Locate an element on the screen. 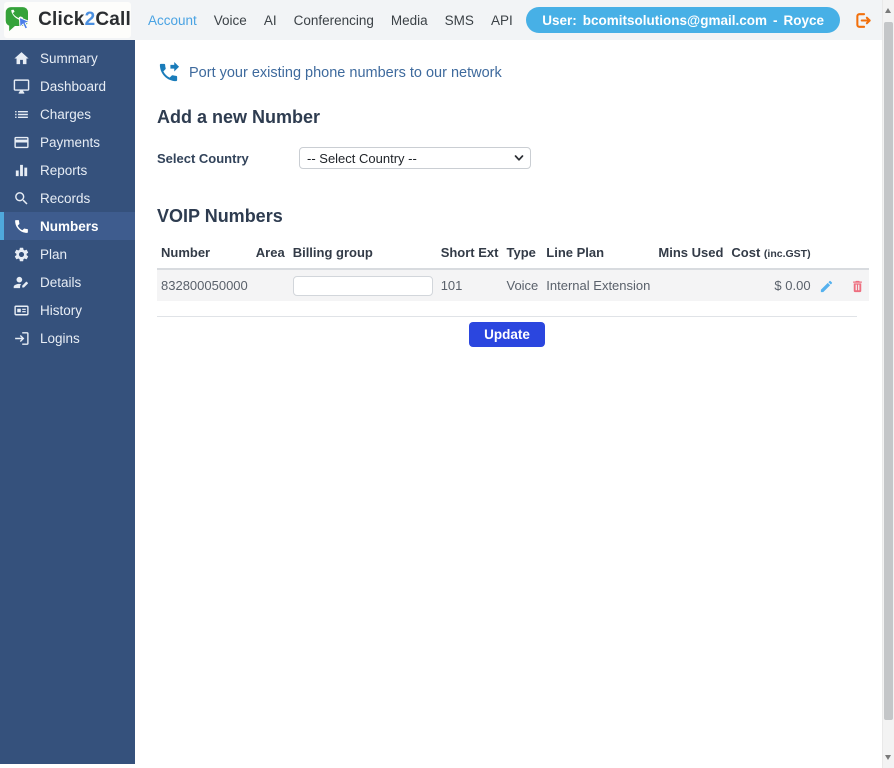  sidebar-item-charges: Charges is located at coordinates (67, 114).